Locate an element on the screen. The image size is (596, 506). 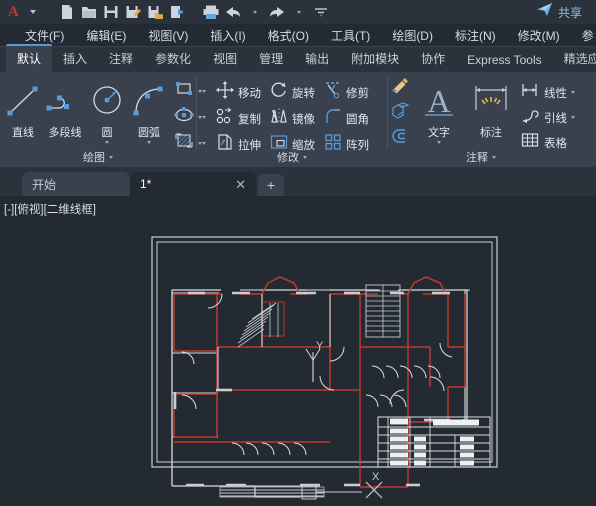
menu-format: 格式(O) is located at coordinates (288, 36).